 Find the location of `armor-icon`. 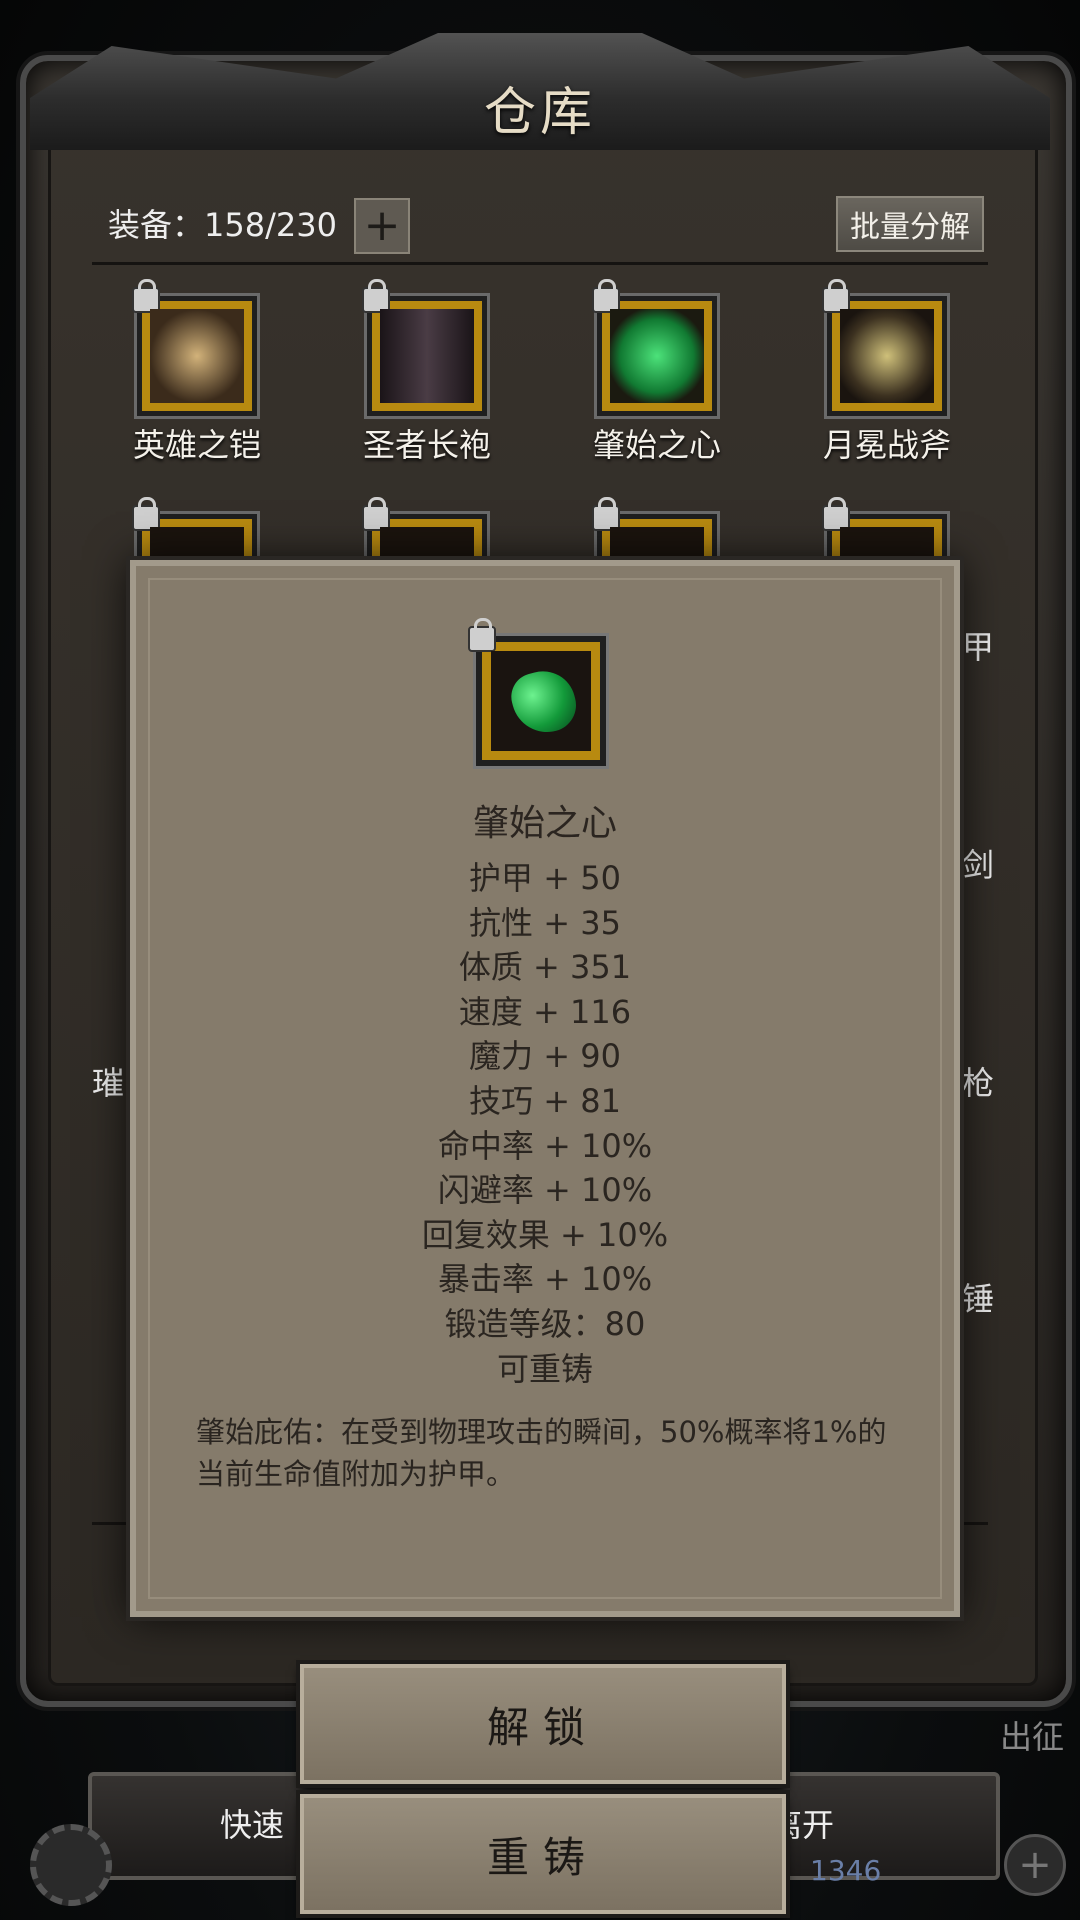

armor-icon is located at coordinates (197, 356).